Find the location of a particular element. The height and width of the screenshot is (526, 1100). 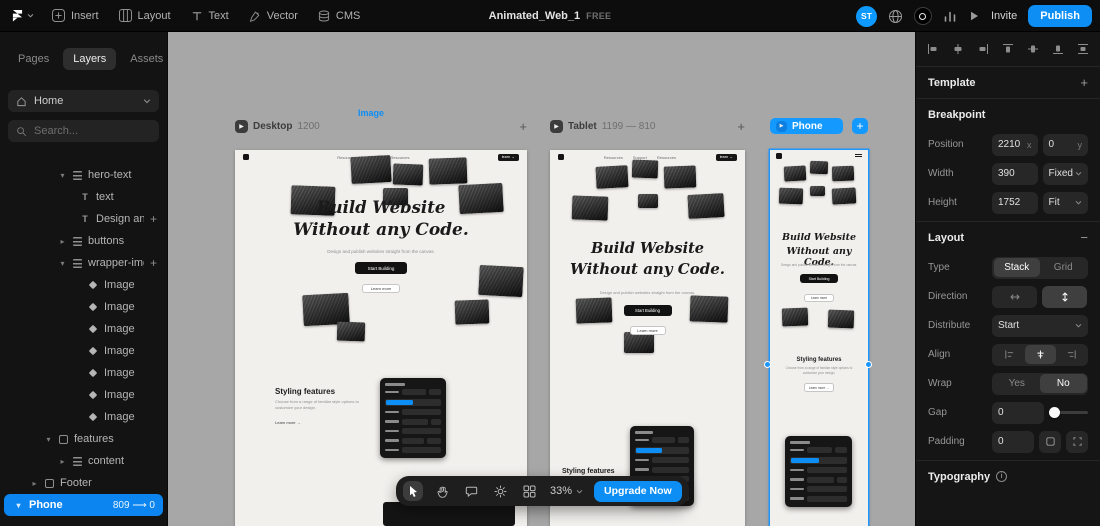

start-building-button: Start Building is located at coordinates (647, 310).